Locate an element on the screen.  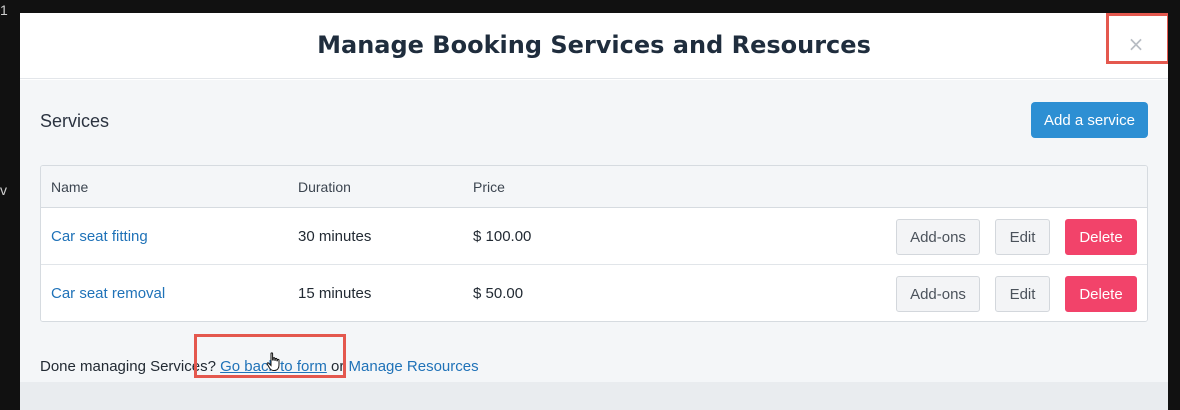
close-icon: × is located at coordinates (1136, 44).